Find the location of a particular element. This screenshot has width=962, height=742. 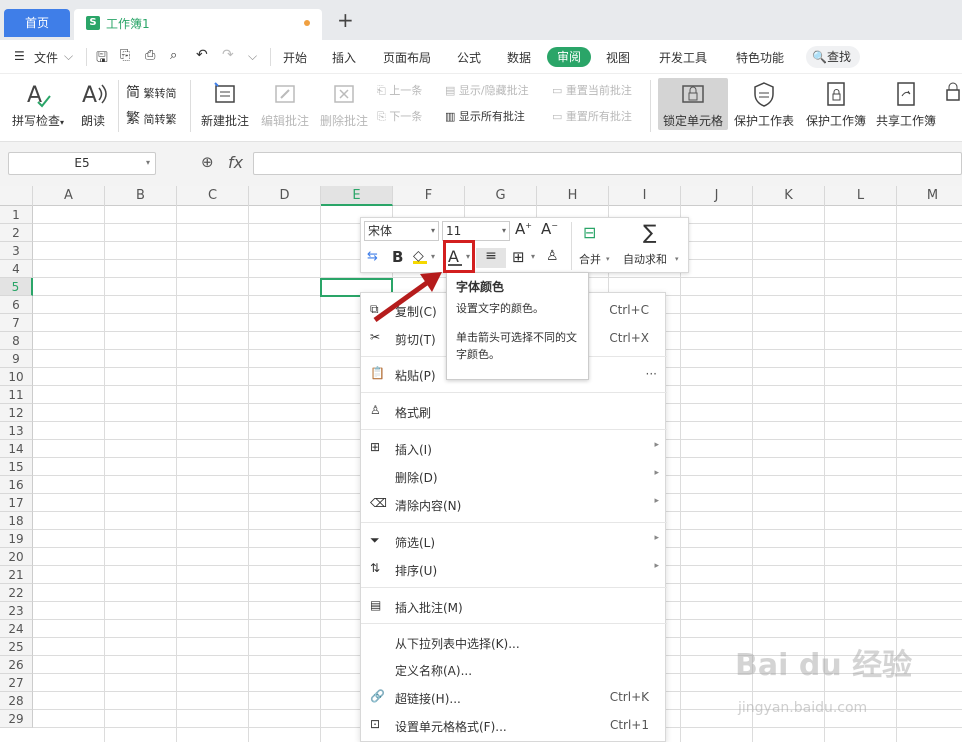

show-hide-comment-button: ▤ 显示/隐藏批注 is located at coordinates (487, 90).